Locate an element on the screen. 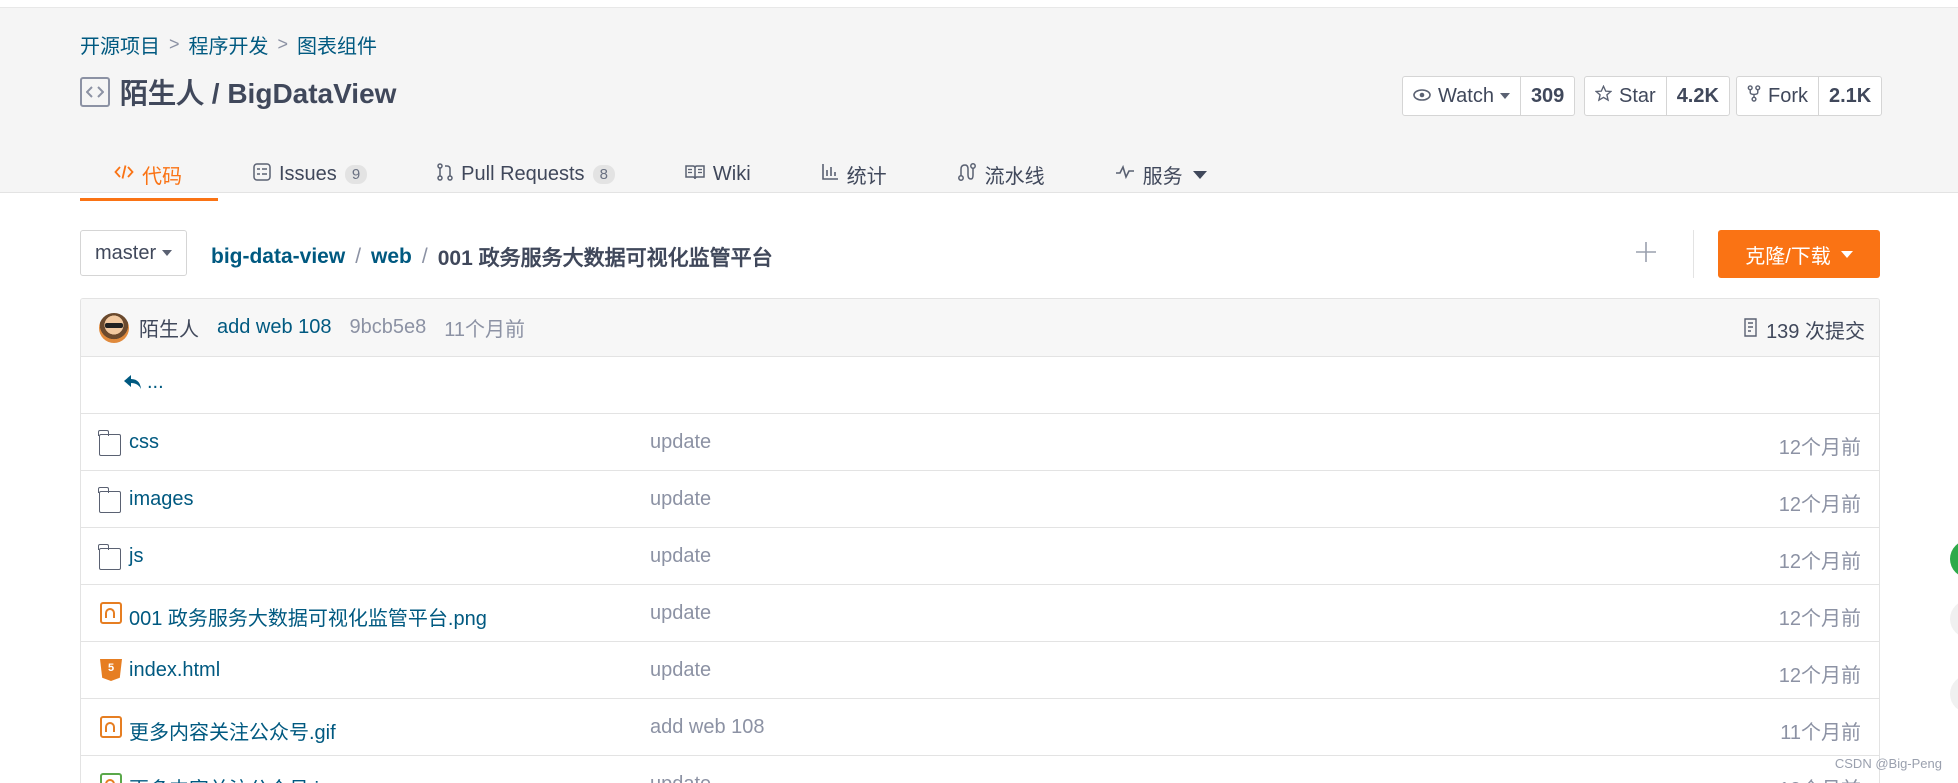  tab-services: 服务 is located at coordinates (1161, 174).